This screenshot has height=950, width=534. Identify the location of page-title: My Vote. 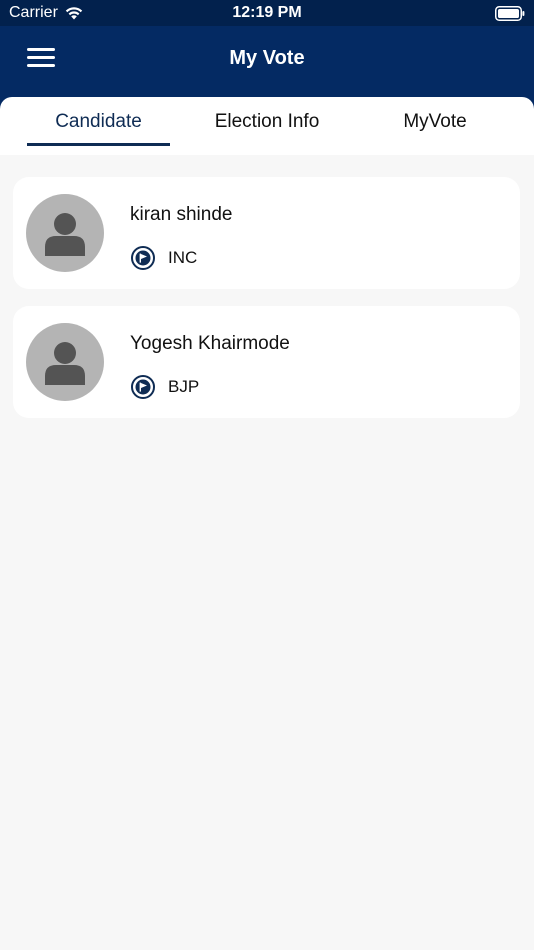
(267, 58).